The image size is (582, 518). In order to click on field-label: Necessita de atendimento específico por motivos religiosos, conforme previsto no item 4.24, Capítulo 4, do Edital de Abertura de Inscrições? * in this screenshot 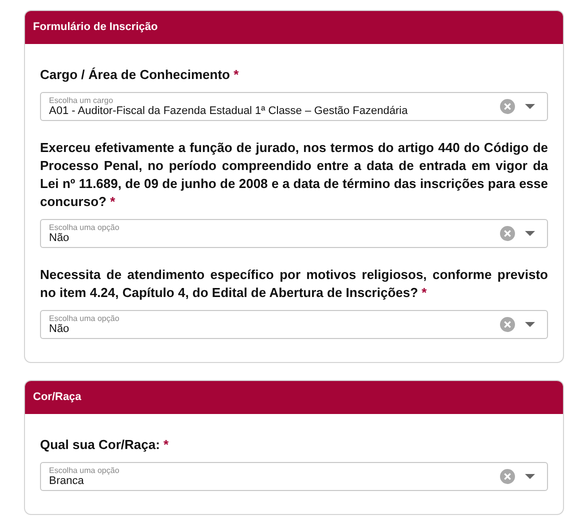, I will do `click(294, 284)`.